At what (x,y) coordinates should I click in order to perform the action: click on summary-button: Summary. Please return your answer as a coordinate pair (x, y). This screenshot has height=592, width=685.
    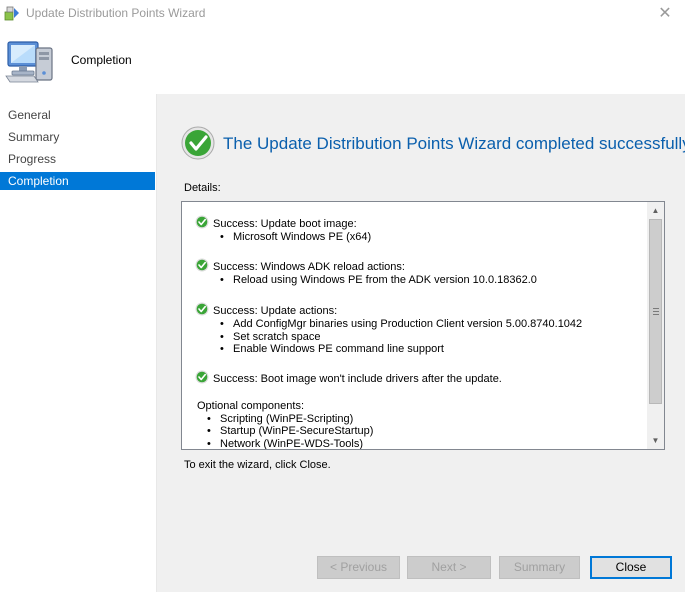
    Looking at the image, I should click on (539, 567).